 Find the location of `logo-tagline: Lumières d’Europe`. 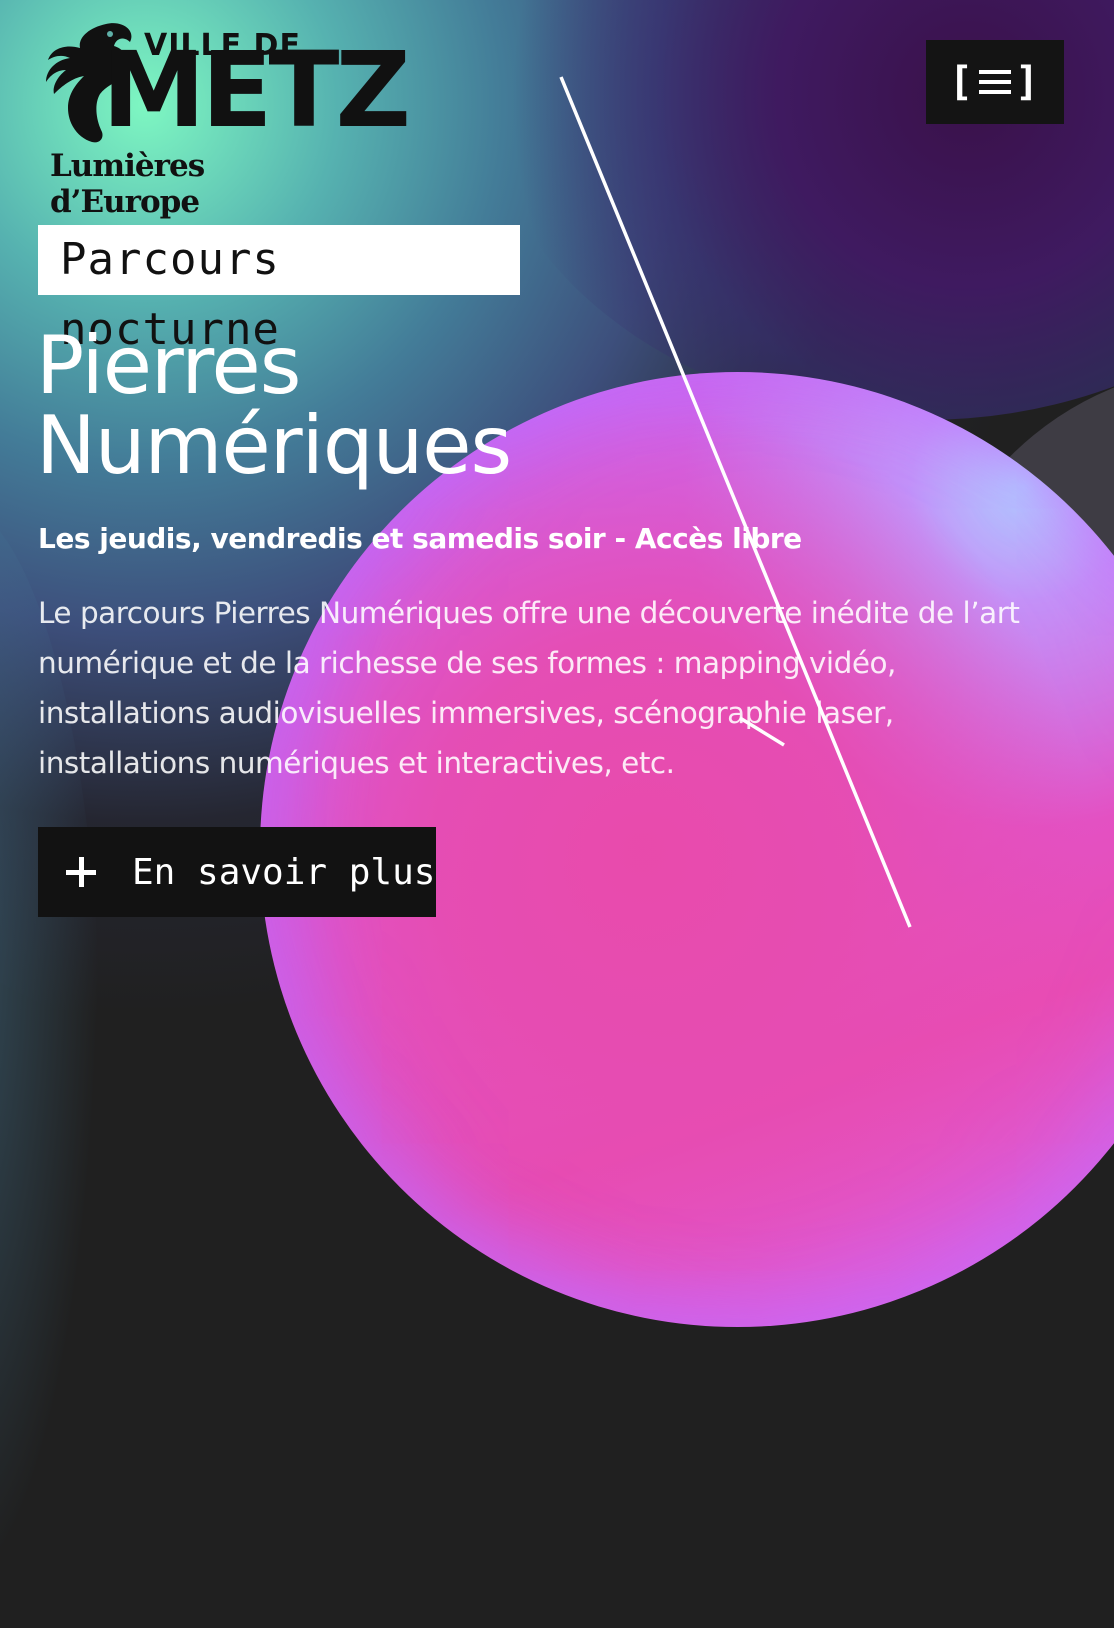

logo-tagline: Lumières d’Europe is located at coordinates (127, 184).